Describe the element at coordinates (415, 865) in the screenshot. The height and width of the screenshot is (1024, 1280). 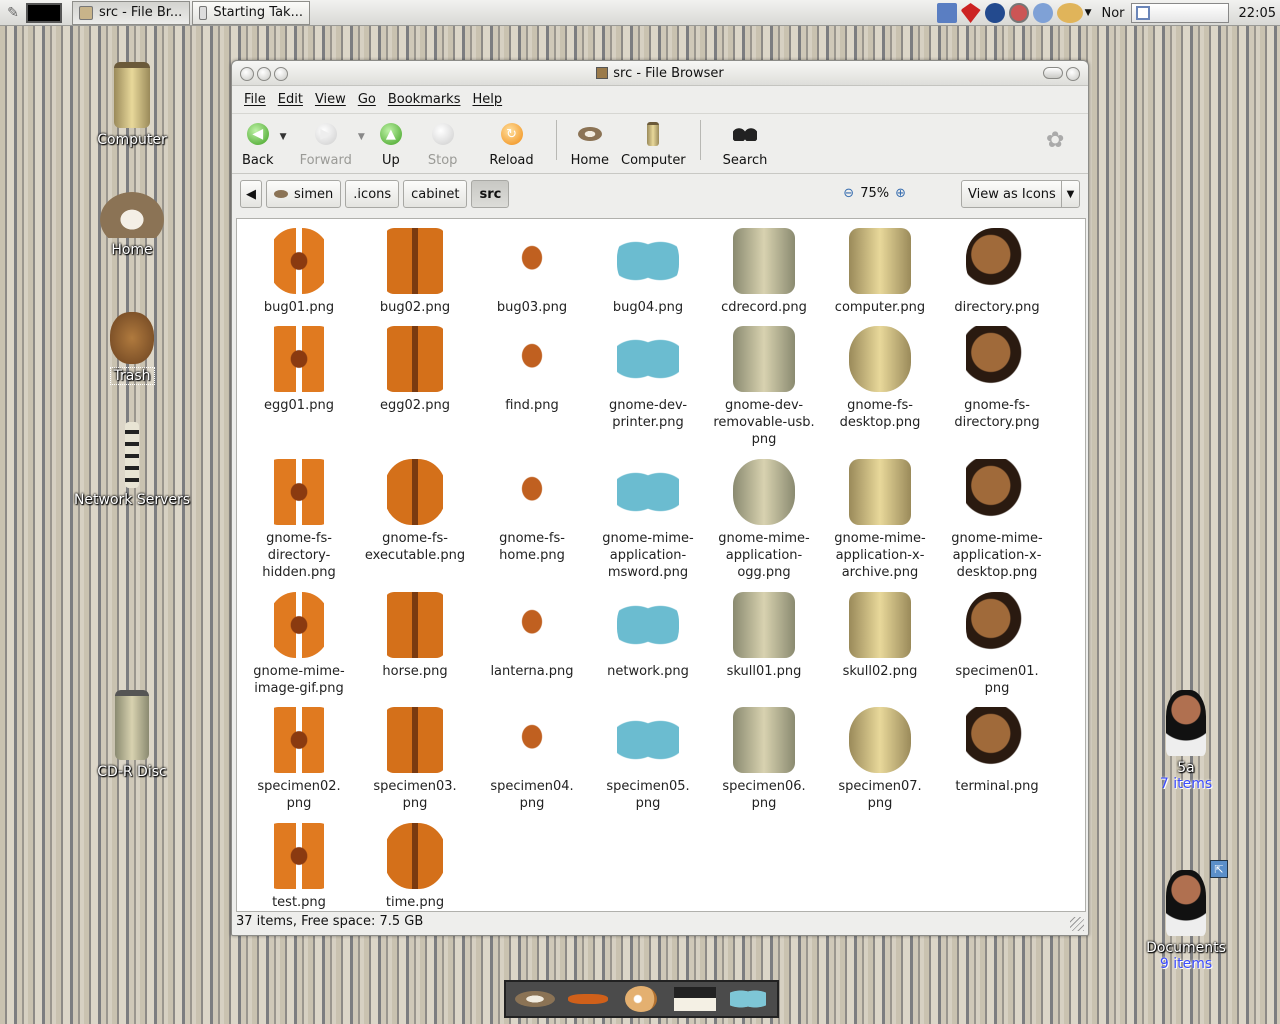
I see `file-item: time.png` at that location.